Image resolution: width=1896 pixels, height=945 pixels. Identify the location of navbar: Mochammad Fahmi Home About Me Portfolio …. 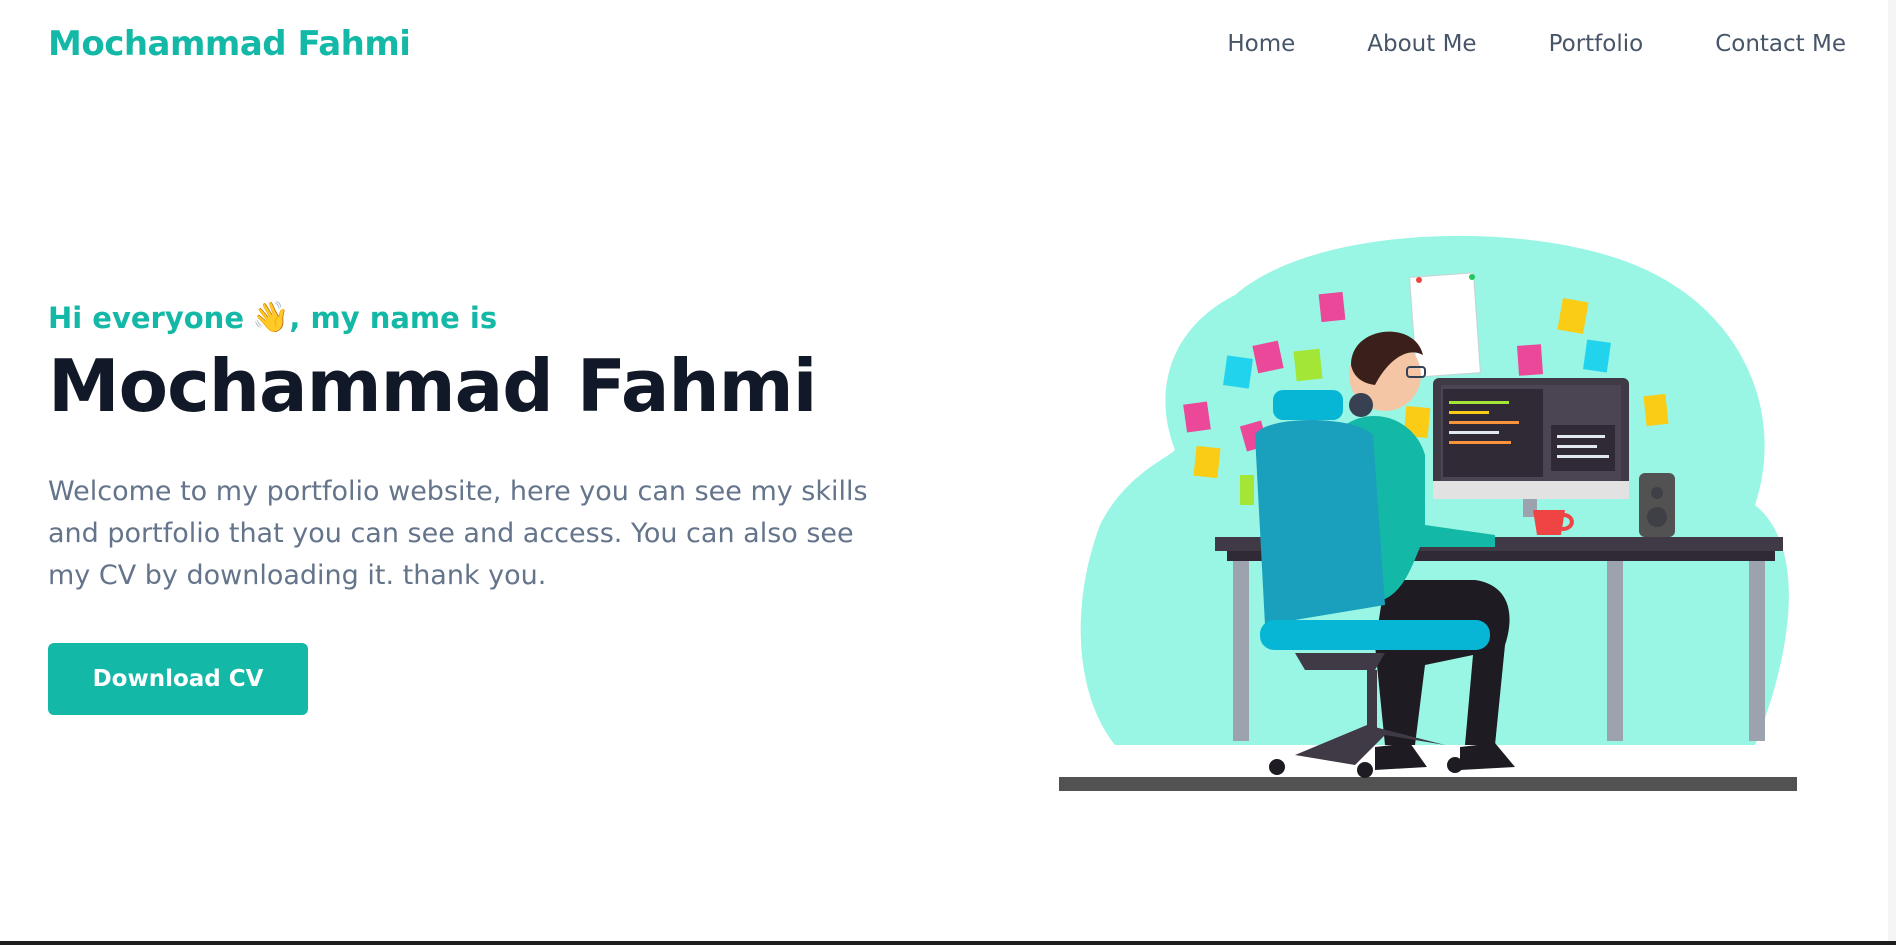
(948, 44).